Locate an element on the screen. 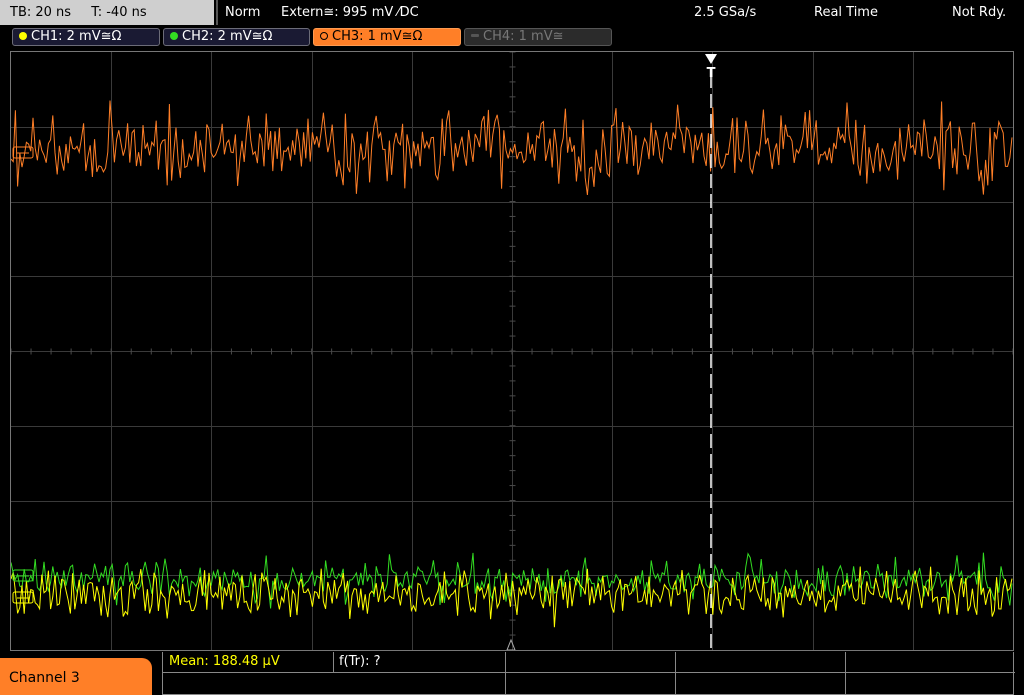  trigger-frequency: f(Tr): ? is located at coordinates (357, 662).